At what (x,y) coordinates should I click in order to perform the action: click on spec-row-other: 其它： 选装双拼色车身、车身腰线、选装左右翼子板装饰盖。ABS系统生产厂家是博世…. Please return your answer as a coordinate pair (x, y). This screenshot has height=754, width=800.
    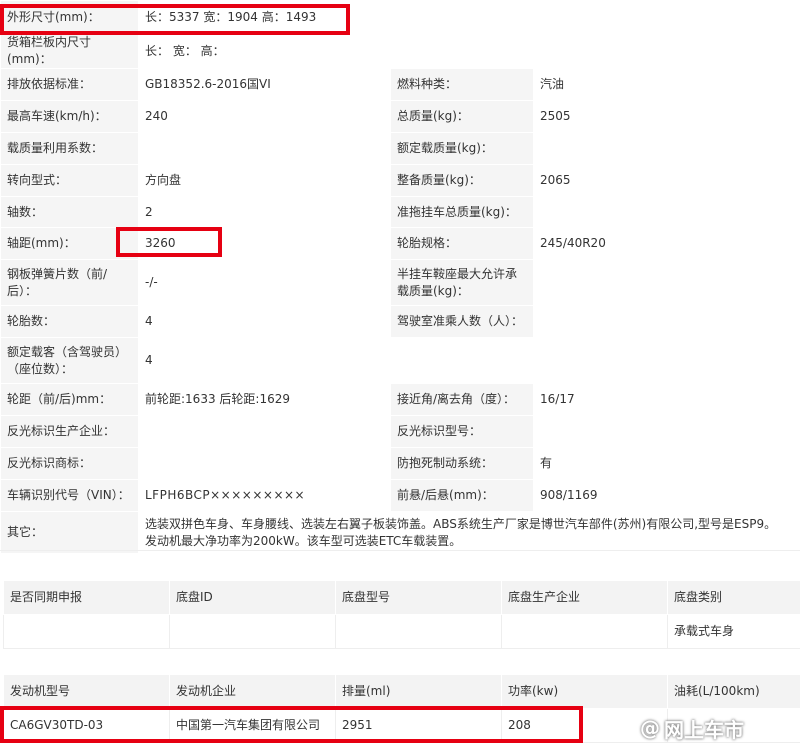
    Looking at the image, I should click on (396, 532).